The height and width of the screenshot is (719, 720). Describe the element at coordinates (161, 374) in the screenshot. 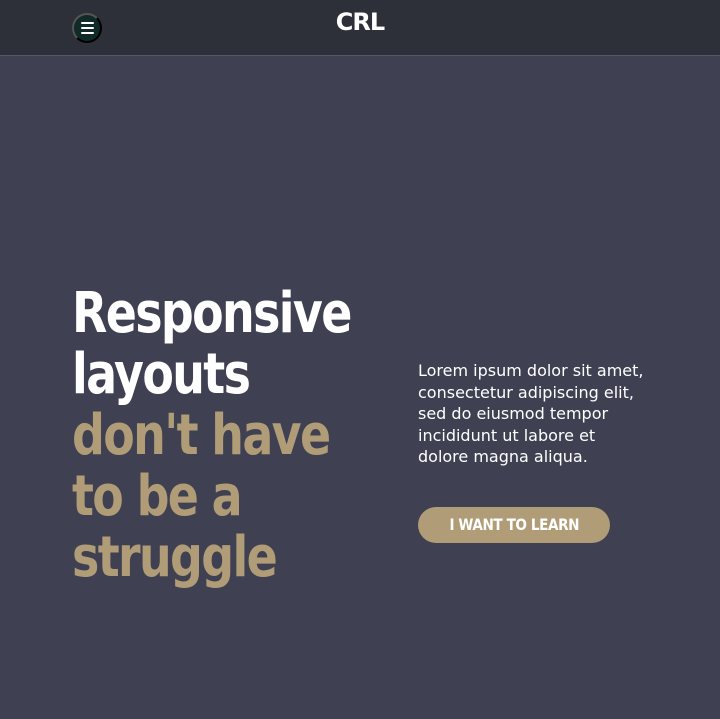

I see `headline-line: layouts` at that location.